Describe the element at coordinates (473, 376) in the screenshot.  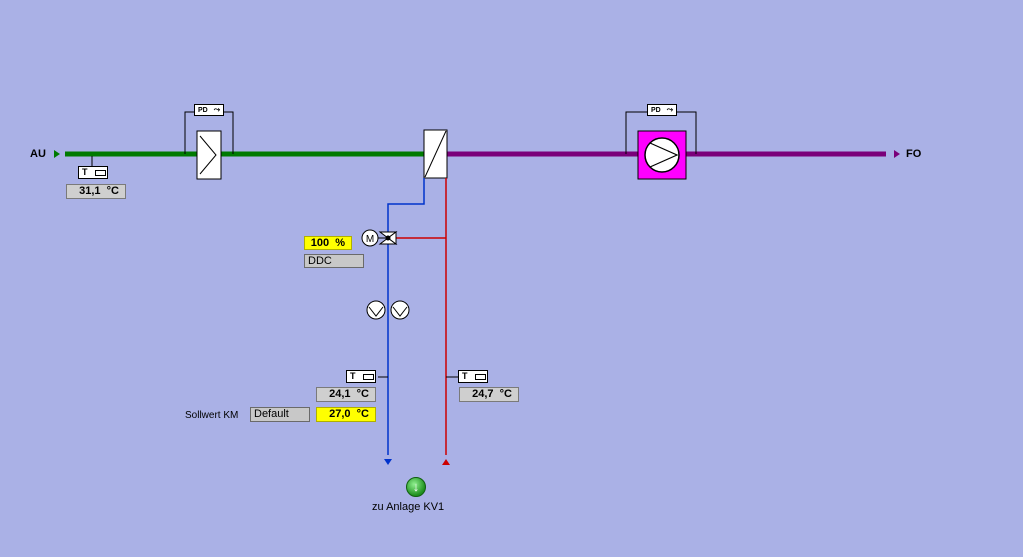
I see `return-temp-tag: T` at that location.